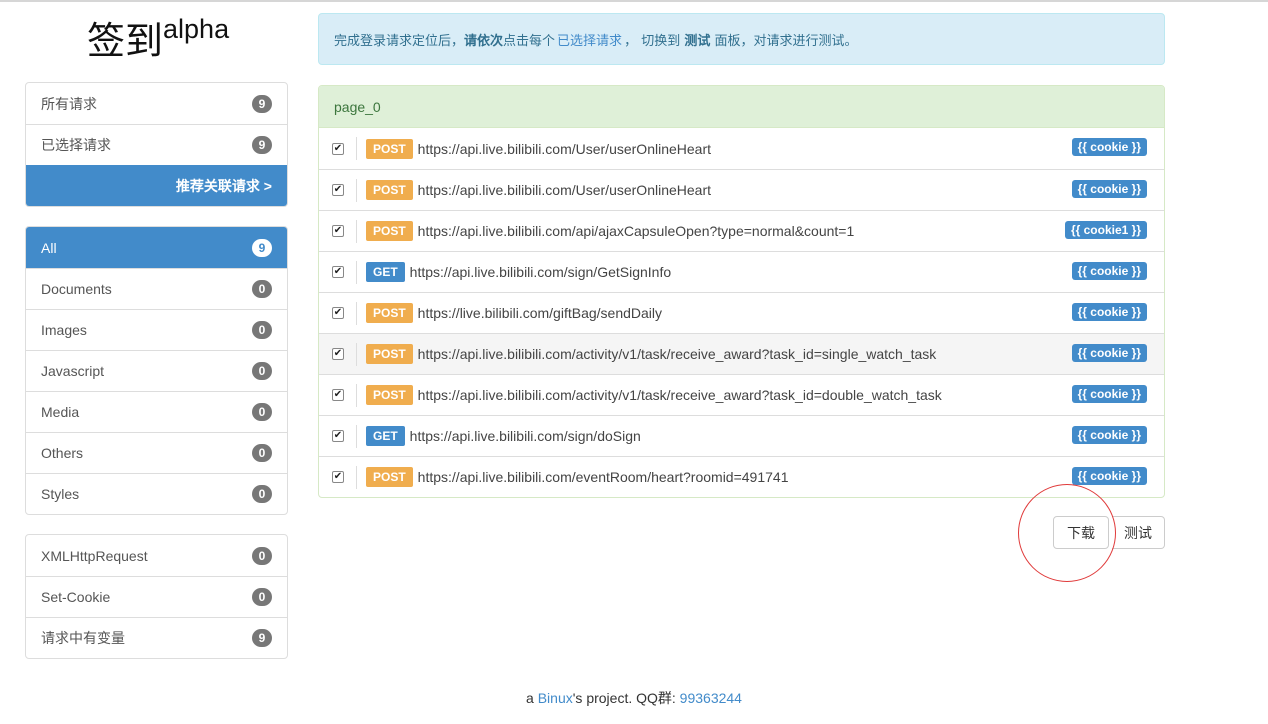  Describe the element at coordinates (76, 145) in the screenshot. I see `sidebar-item-label: 已选择请求` at that location.